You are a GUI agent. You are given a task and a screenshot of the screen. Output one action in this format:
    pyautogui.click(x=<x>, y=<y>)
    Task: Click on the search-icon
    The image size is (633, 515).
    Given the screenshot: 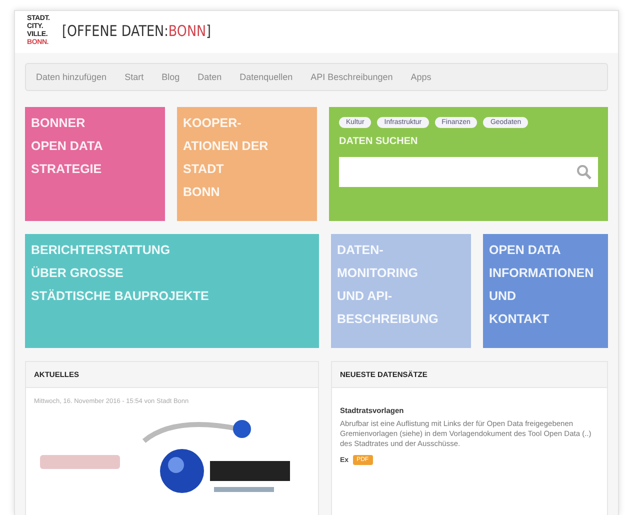 What is the action you would take?
    pyautogui.click(x=584, y=172)
    